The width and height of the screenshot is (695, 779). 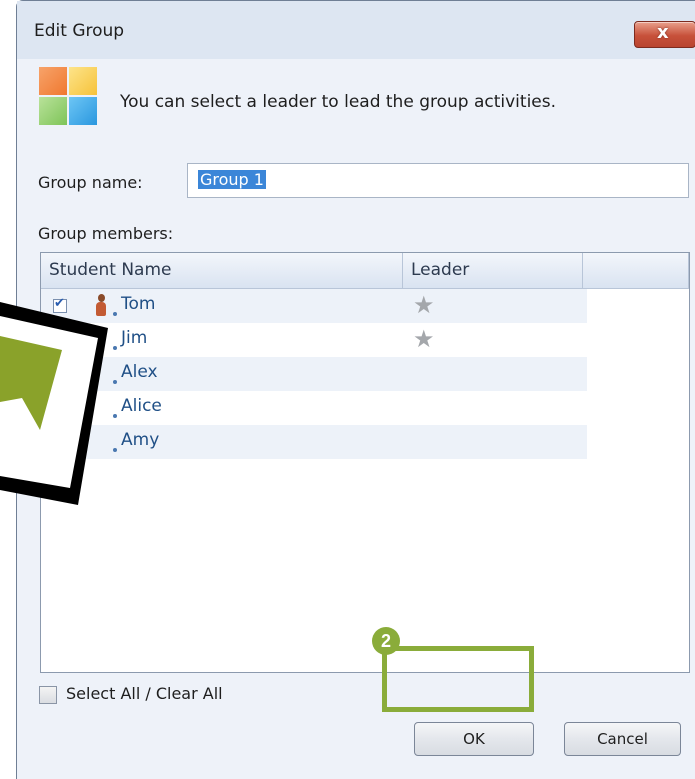 What do you see at coordinates (438, 180) in the screenshot?
I see `group-name-input: Group 1` at bounding box center [438, 180].